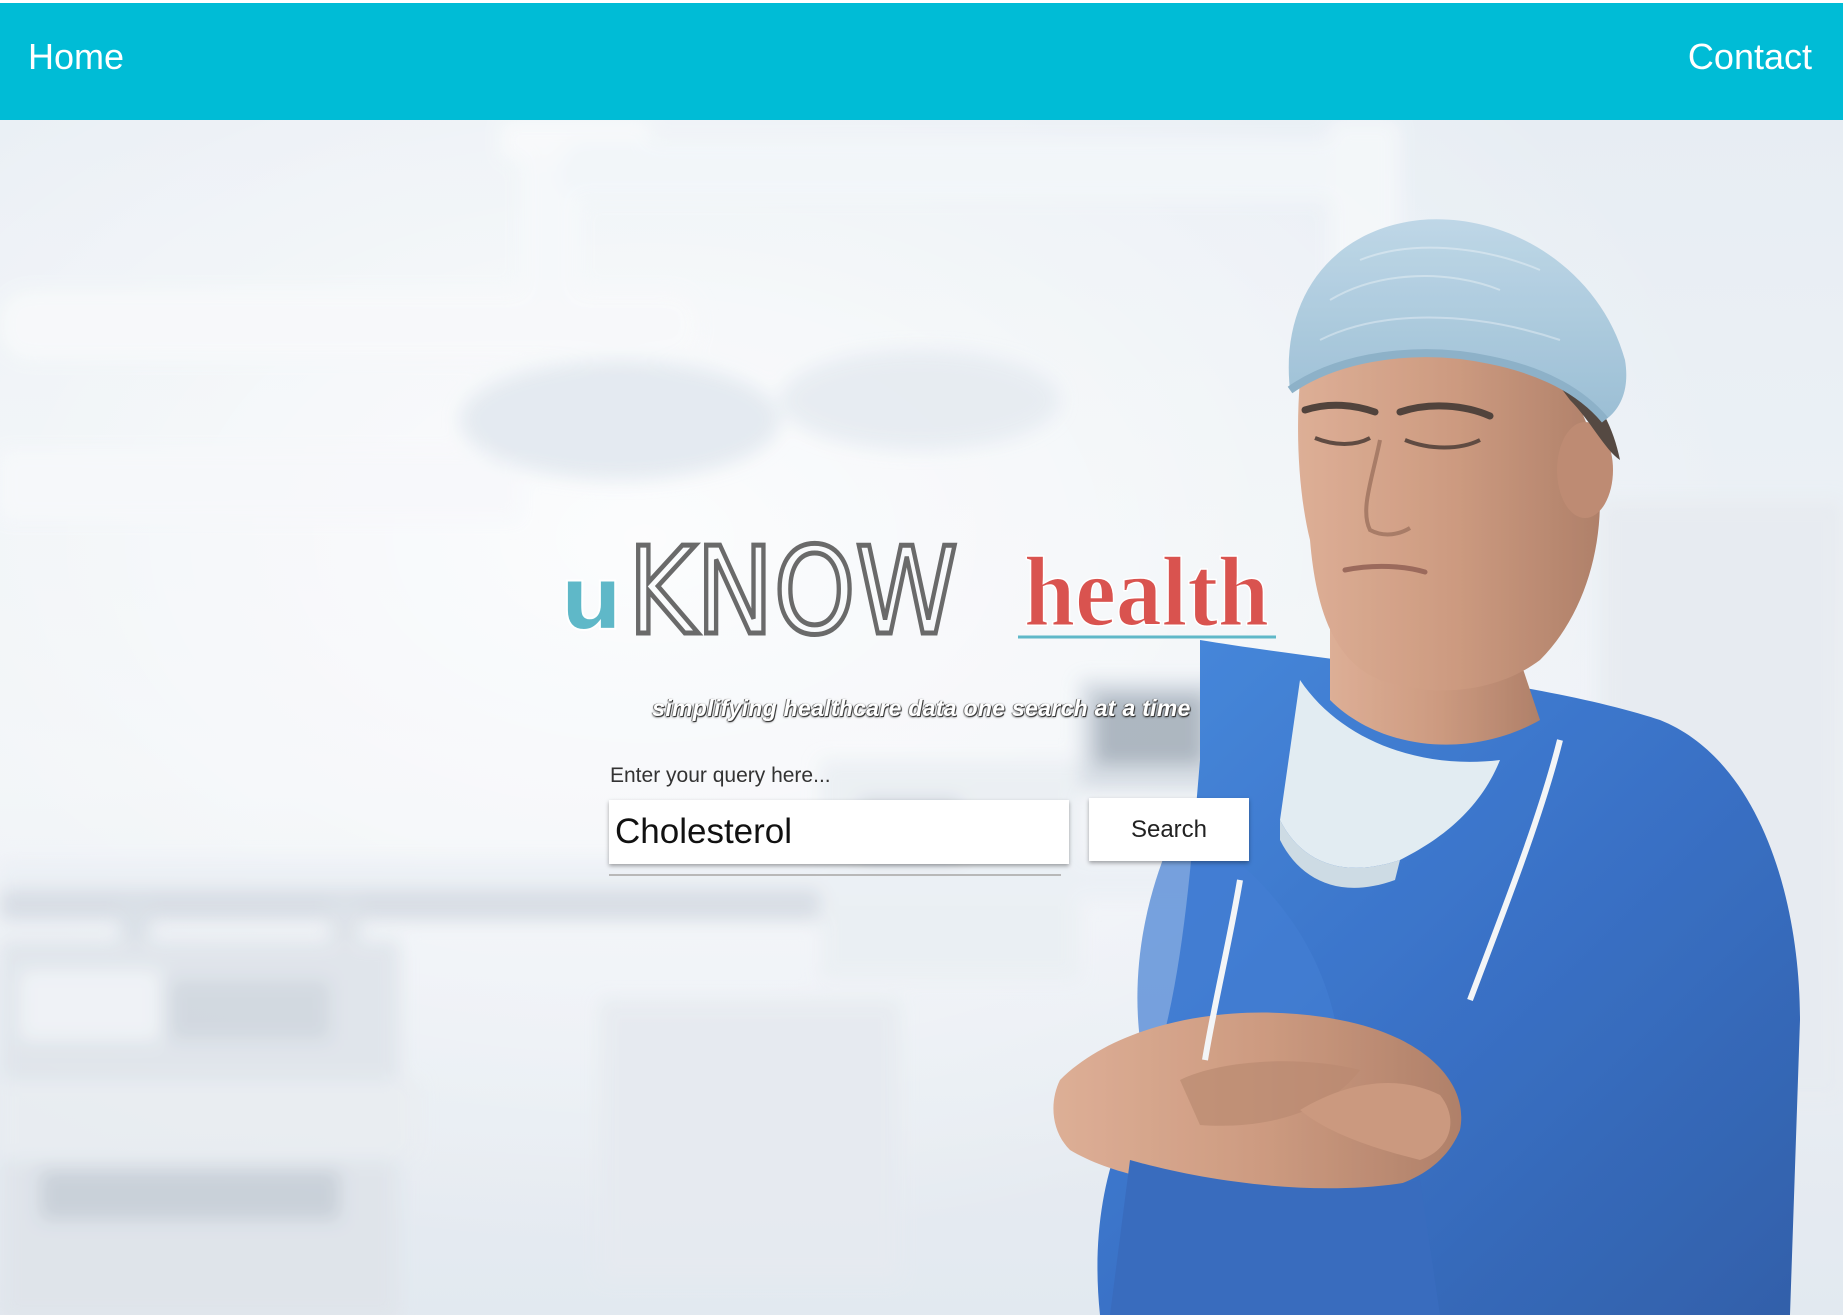  What do you see at coordinates (1169, 829) in the screenshot?
I see `search-button: Search` at bounding box center [1169, 829].